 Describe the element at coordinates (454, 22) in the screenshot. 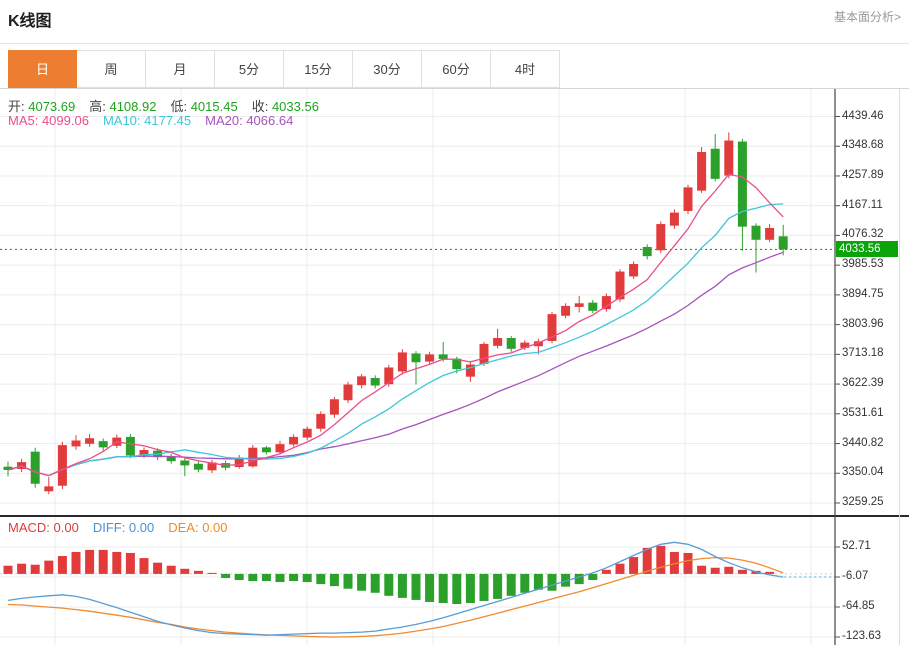

I see `page-header: K线图 基本面分析>` at that location.